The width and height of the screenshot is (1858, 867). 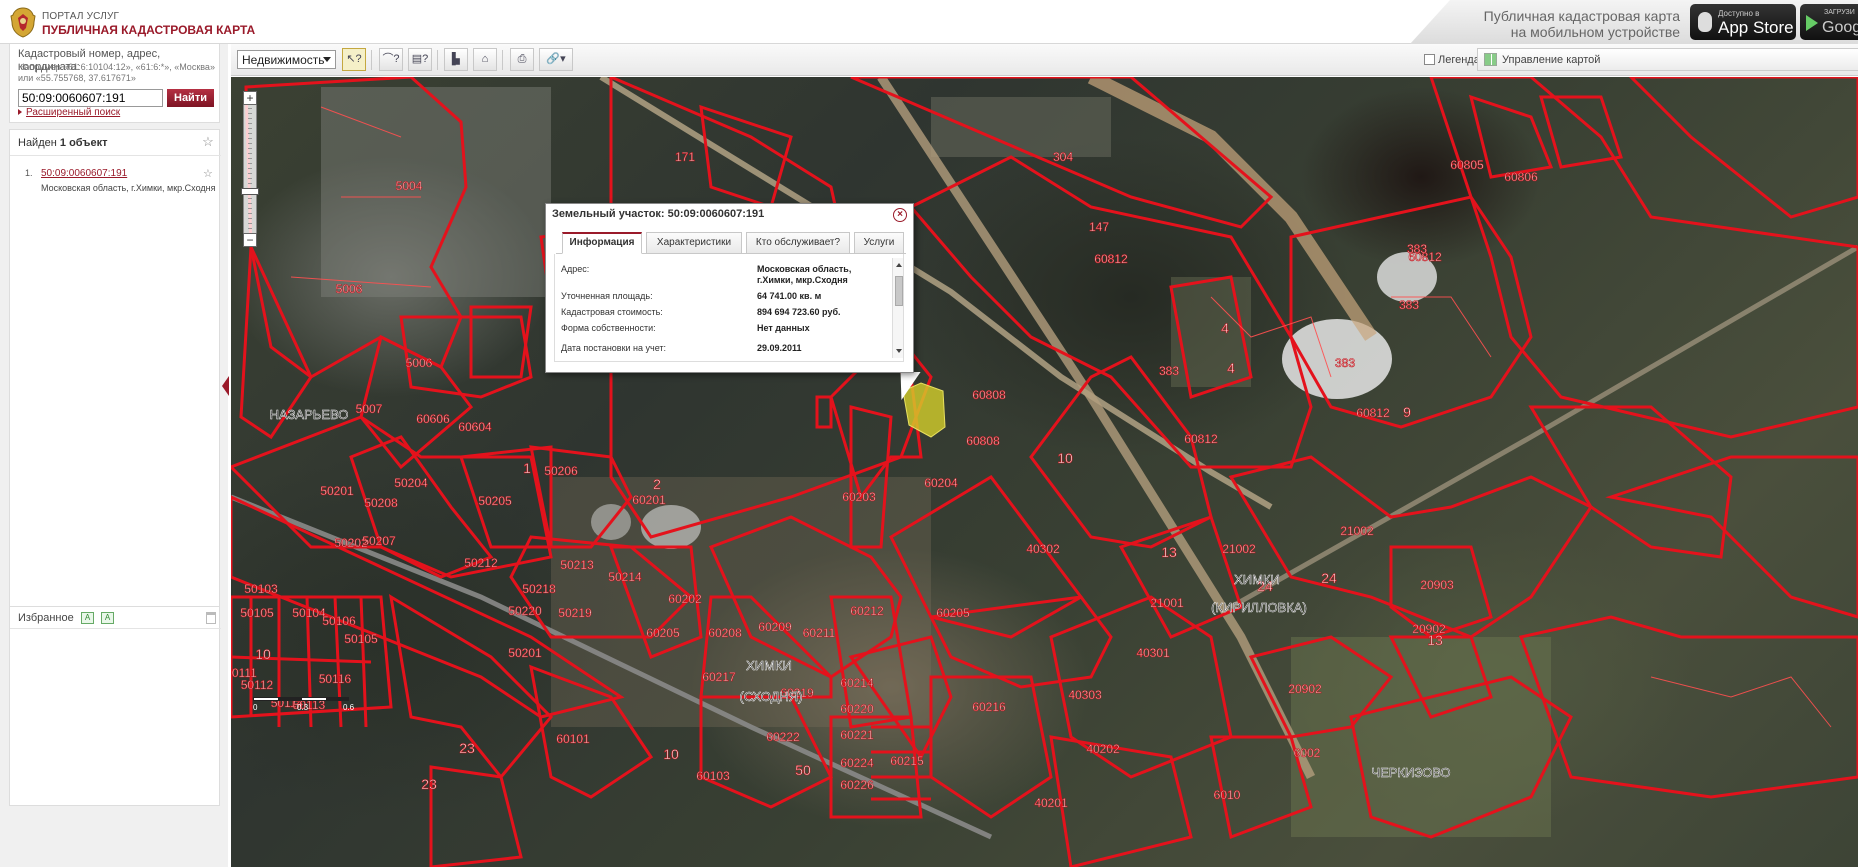 What do you see at coordinates (953, 613) in the screenshot?
I see `parcel-number-label: 60205` at bounding box center [953, 613].